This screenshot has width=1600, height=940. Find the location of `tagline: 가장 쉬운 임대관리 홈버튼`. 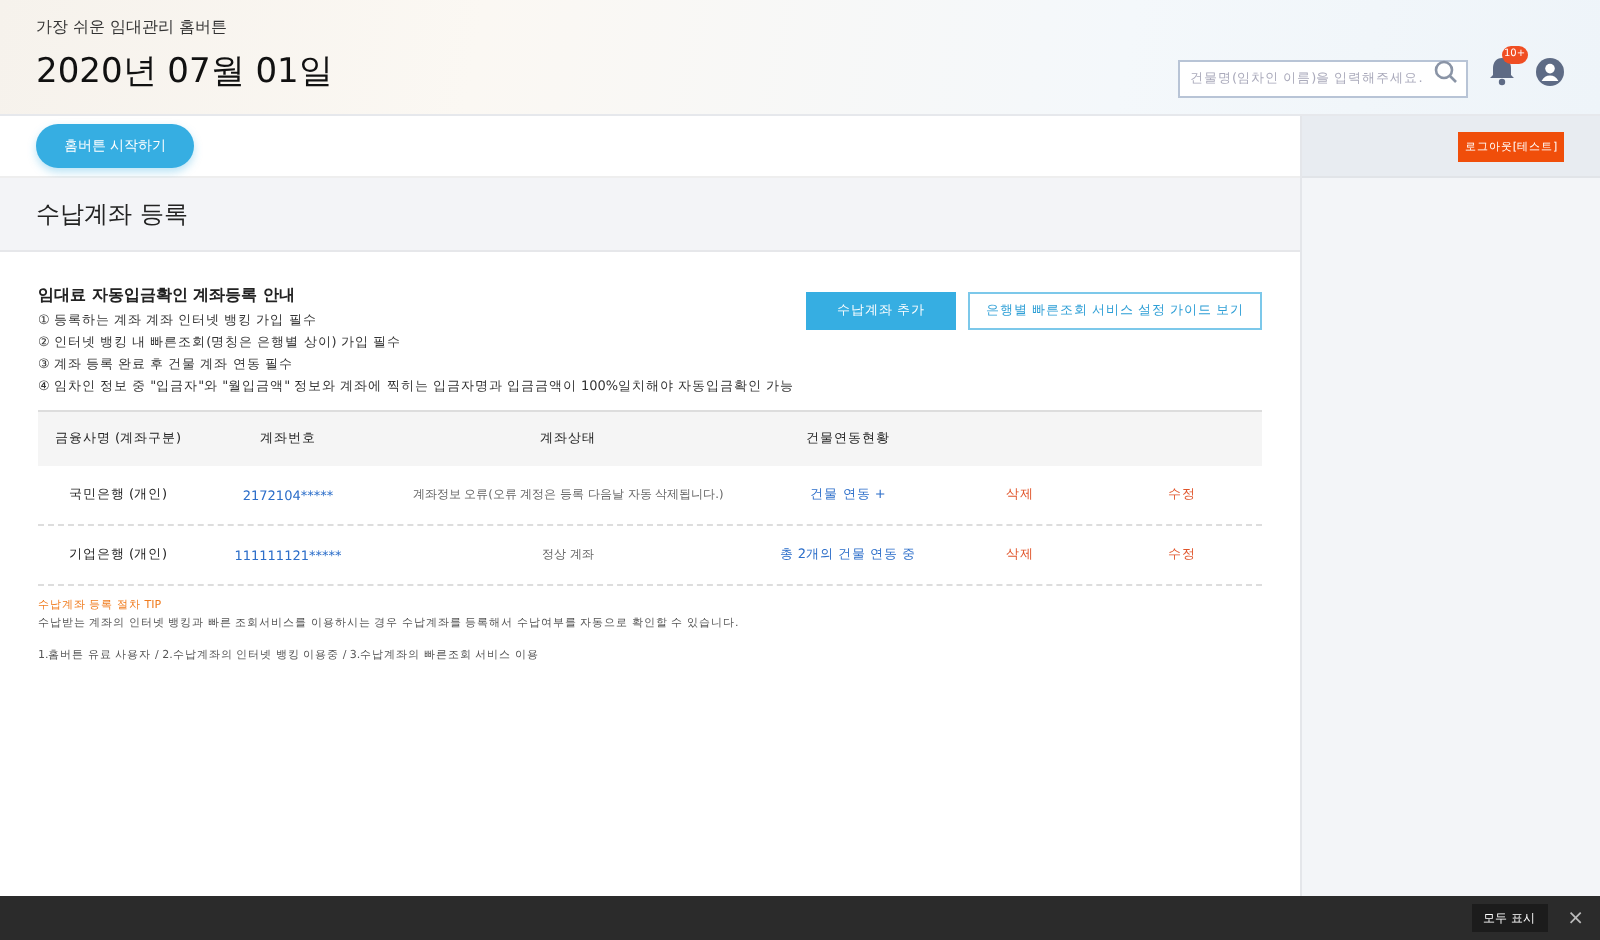

tagline: 가장 쉬운 임대관리 홈버튼 is located at coordinates (133, 27).